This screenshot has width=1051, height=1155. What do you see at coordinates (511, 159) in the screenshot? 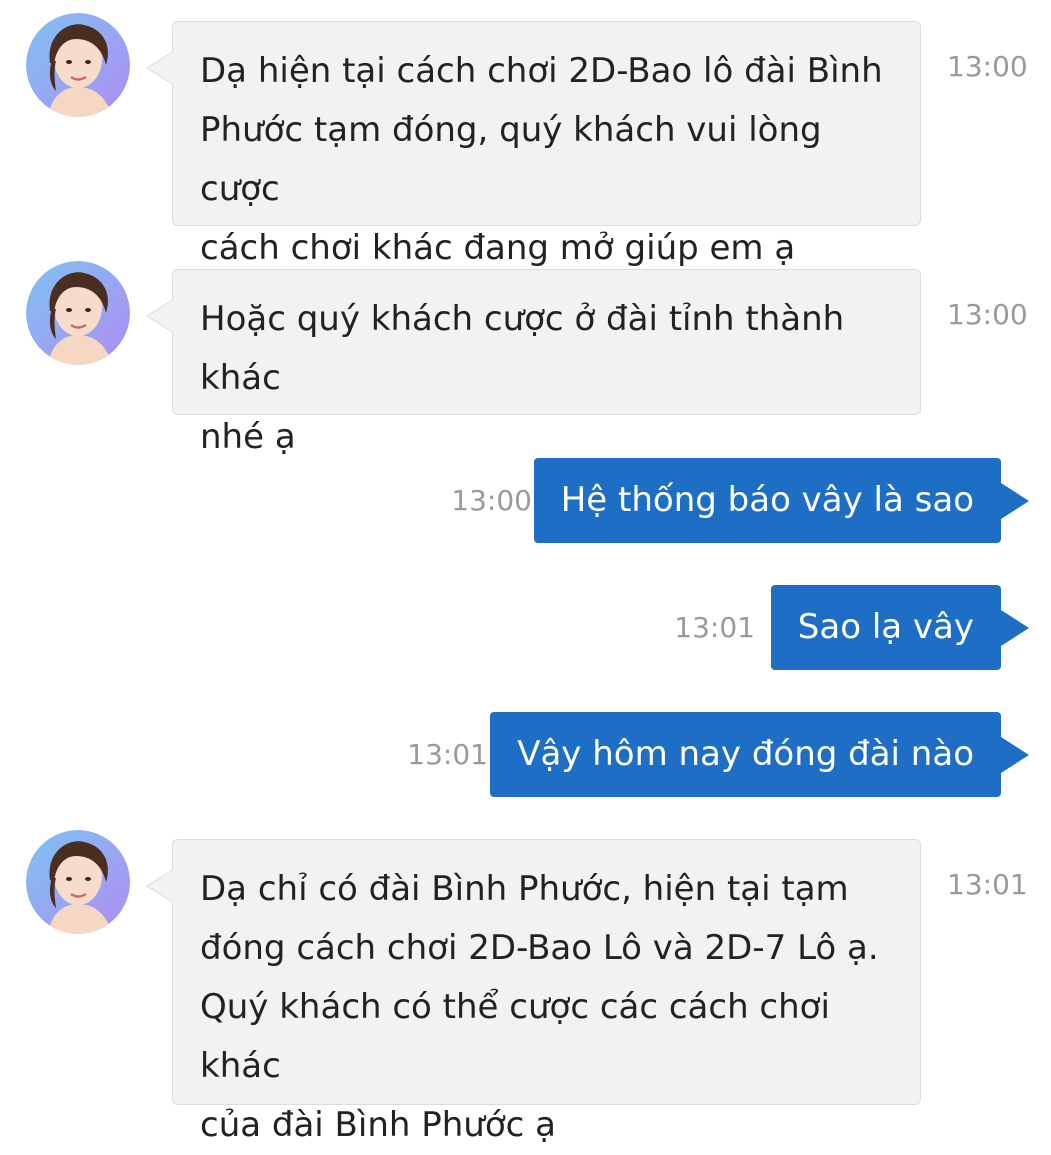
I see `message-line: Phước tạm đóng, quý khách vui lòng cược` at bounding box center [511, 159].